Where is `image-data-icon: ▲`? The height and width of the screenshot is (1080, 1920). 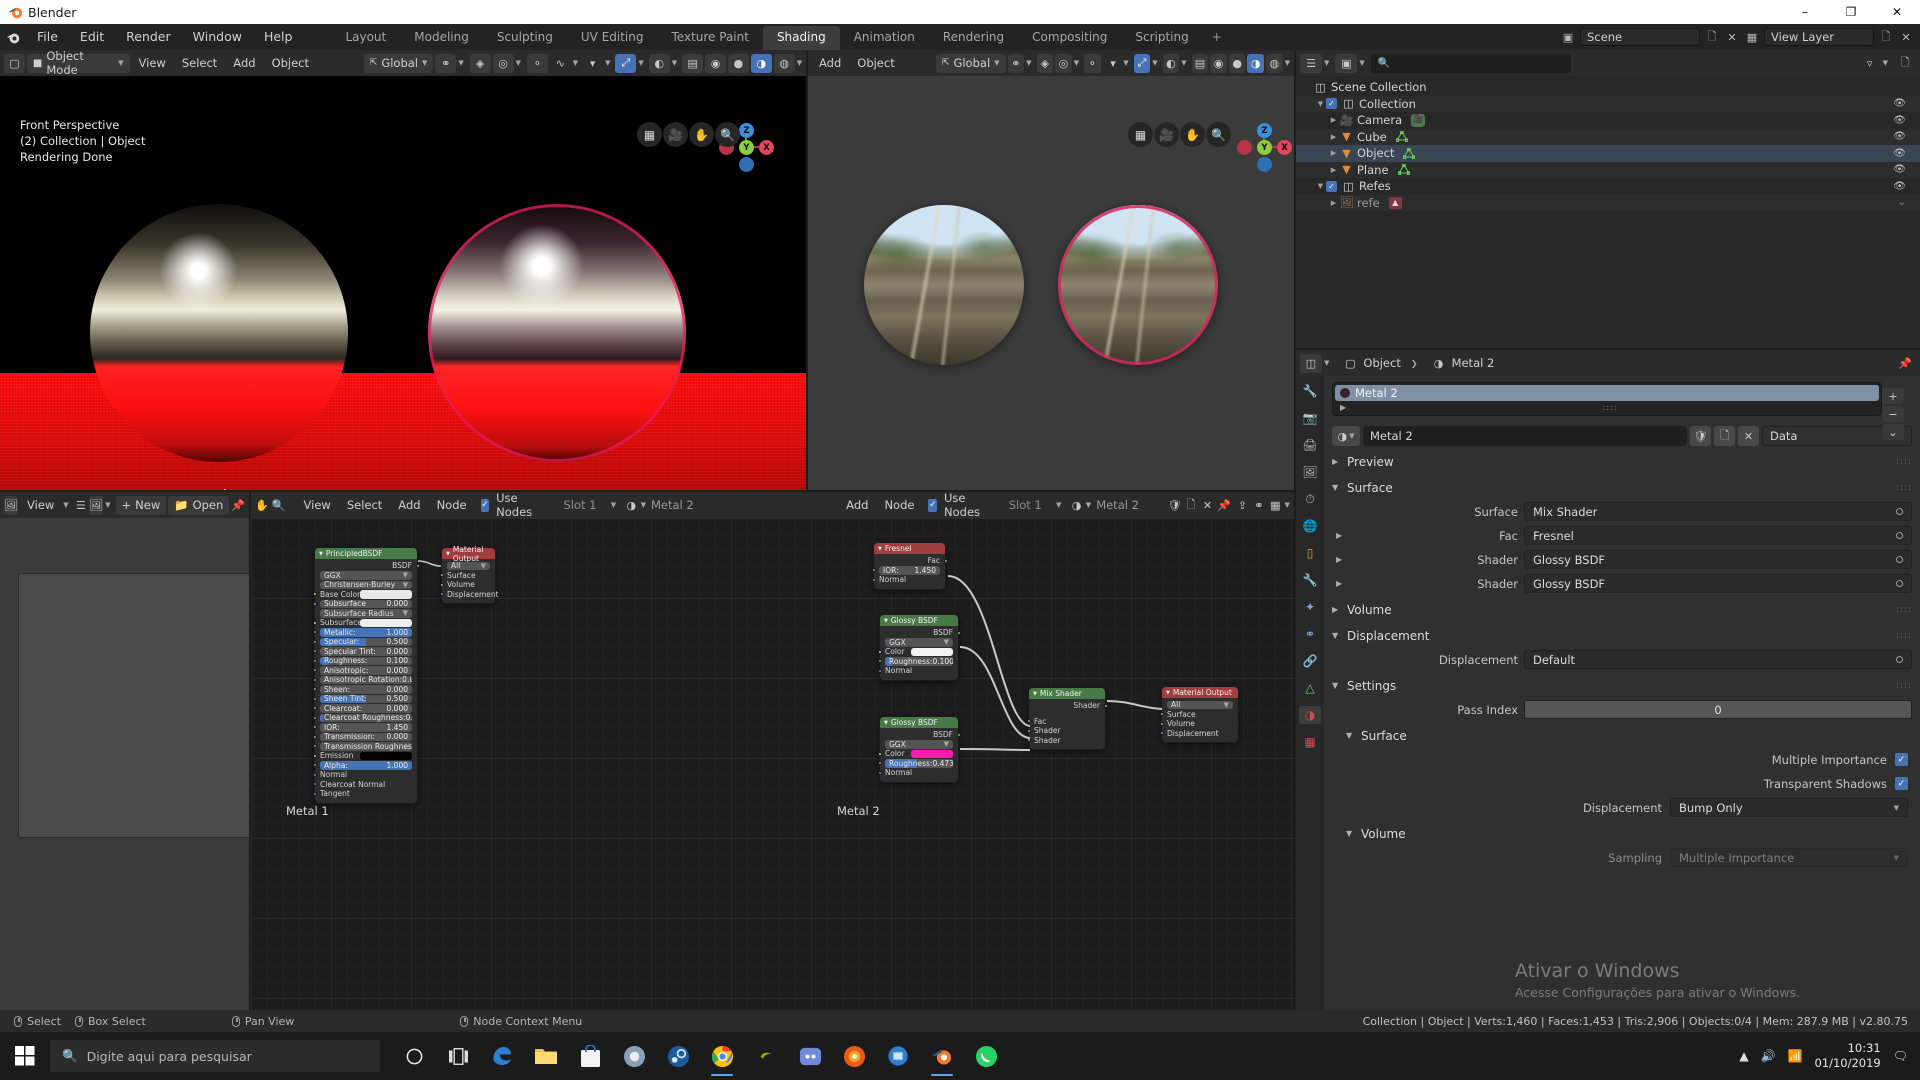
image-data-icon: ▲ is located at coordinates (1395, 202).